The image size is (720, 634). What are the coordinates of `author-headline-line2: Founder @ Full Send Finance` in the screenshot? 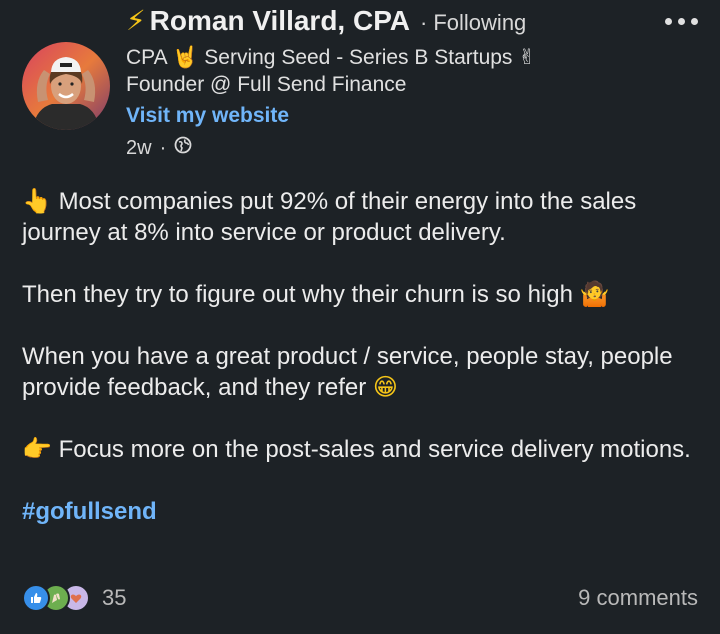 It's located at (266, 84).